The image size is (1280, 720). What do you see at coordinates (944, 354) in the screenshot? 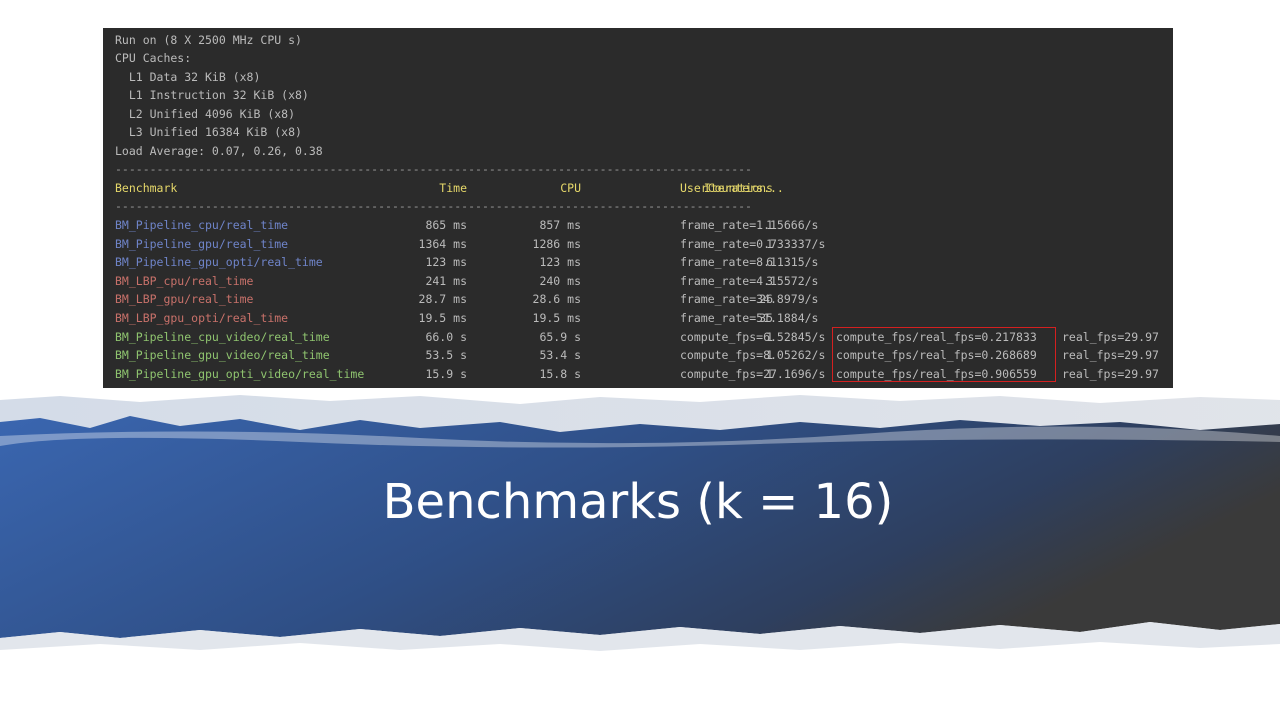
I see `highlight-box` at bounding box center [944, 354].